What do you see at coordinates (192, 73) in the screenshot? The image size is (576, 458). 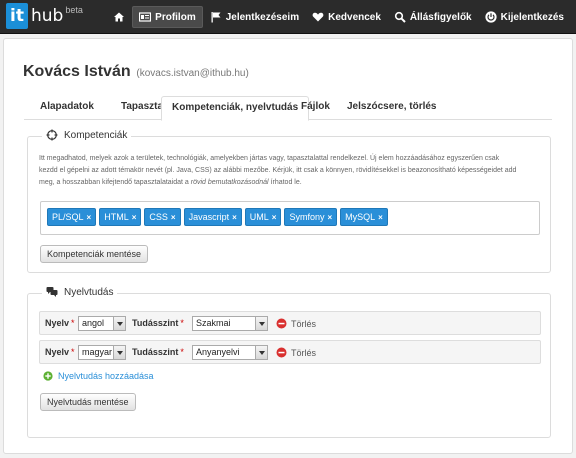 I see `user-email: (kovacs.istvan@ithub.hu)` at bounding box center [192, 73].